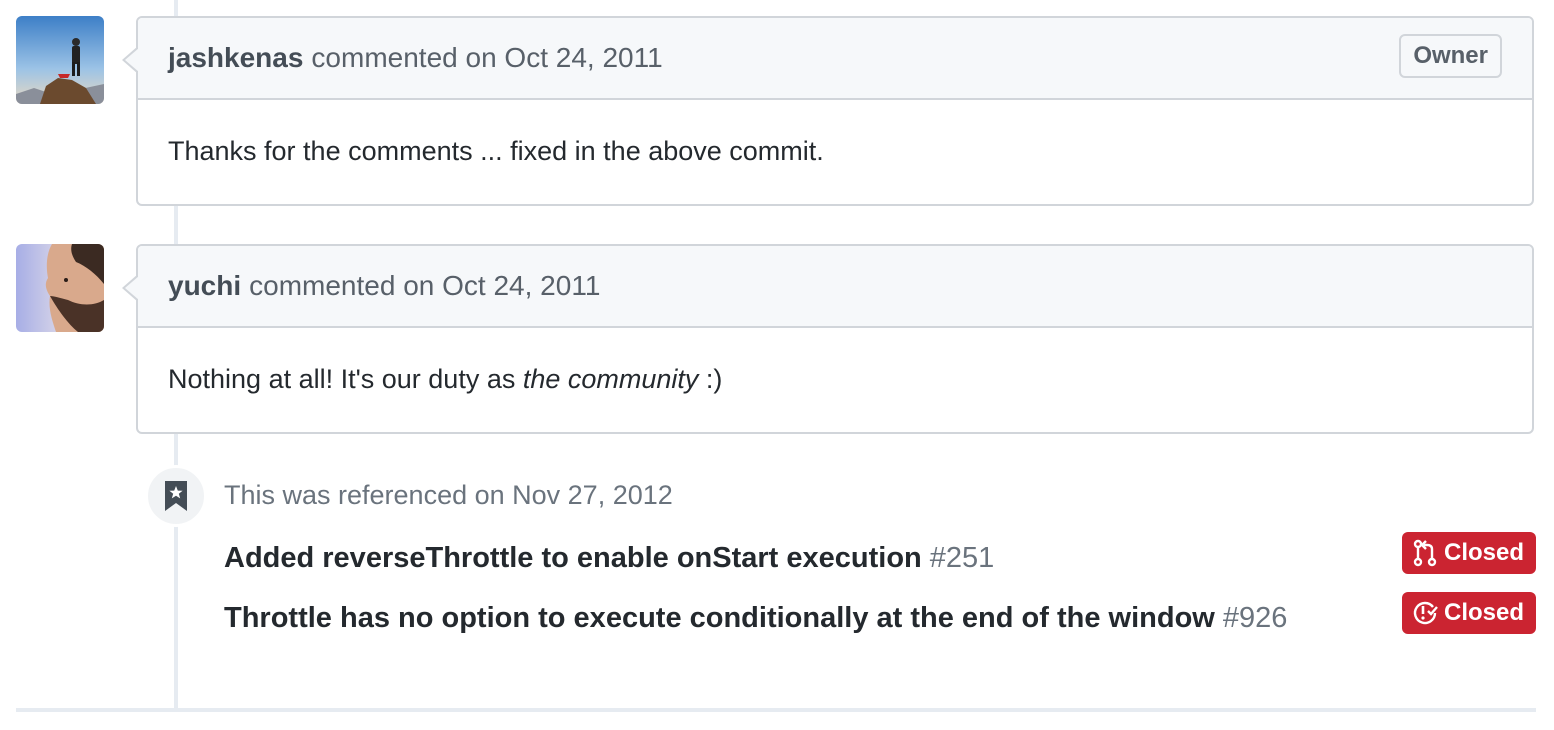 The image size is (1554, 730). What do you see at coordinates (204, 286) in the screenshot?
I see `comment-author: yuchi` at bounding box center [204, 286].